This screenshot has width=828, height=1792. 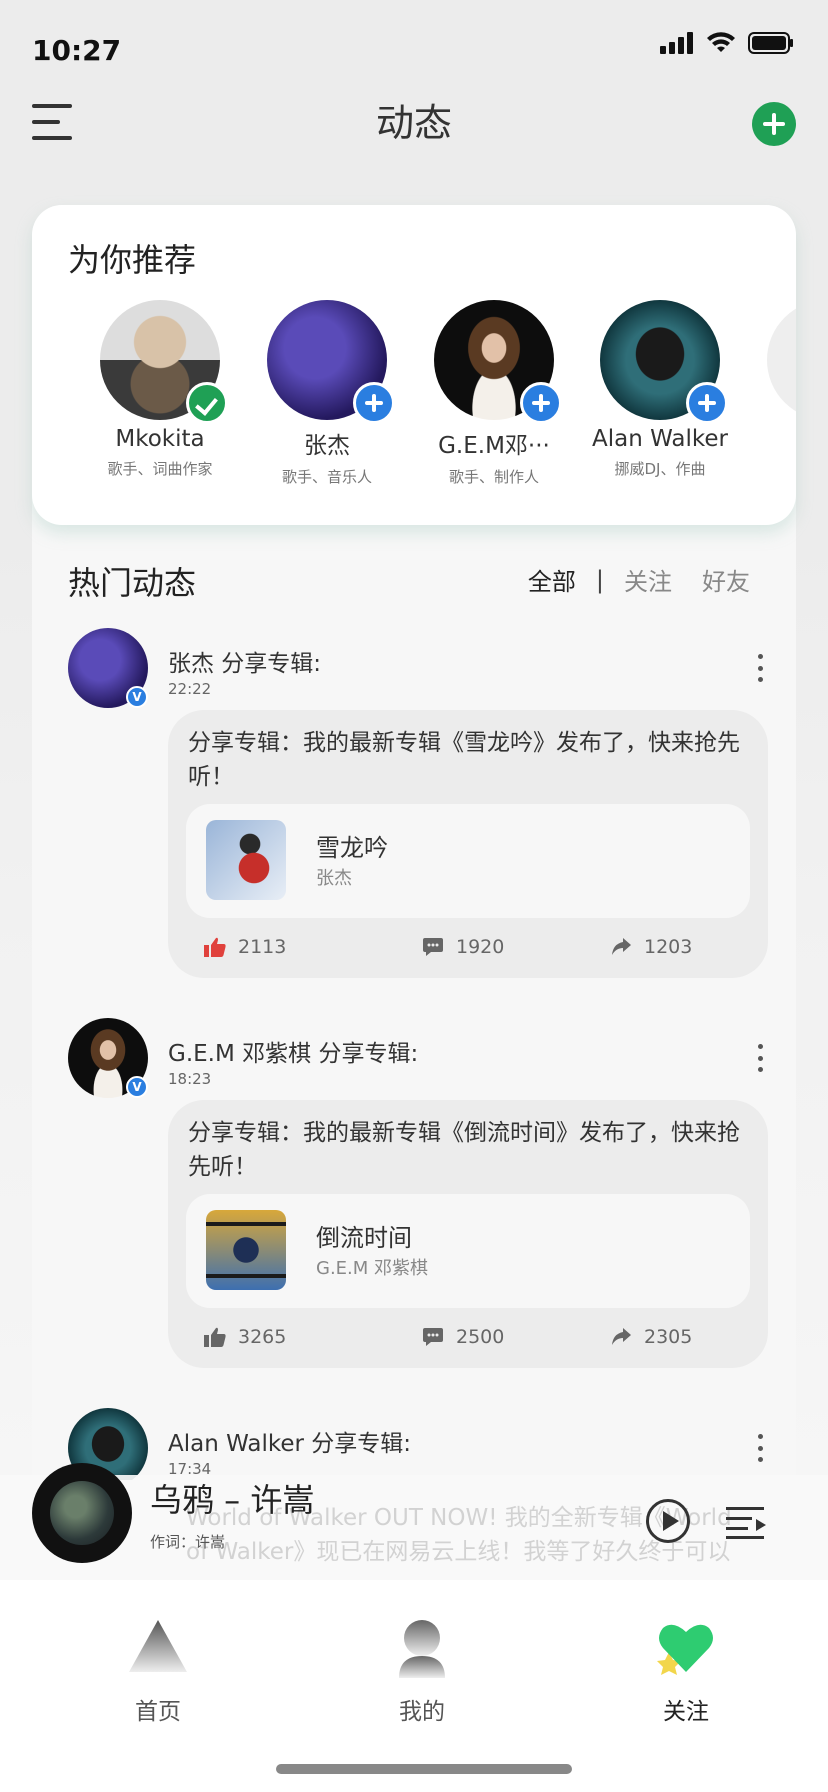 What do you see at coordinates (774, 124) in the screenshot?
I see `add-post-button` at bounding box center [774, 124].